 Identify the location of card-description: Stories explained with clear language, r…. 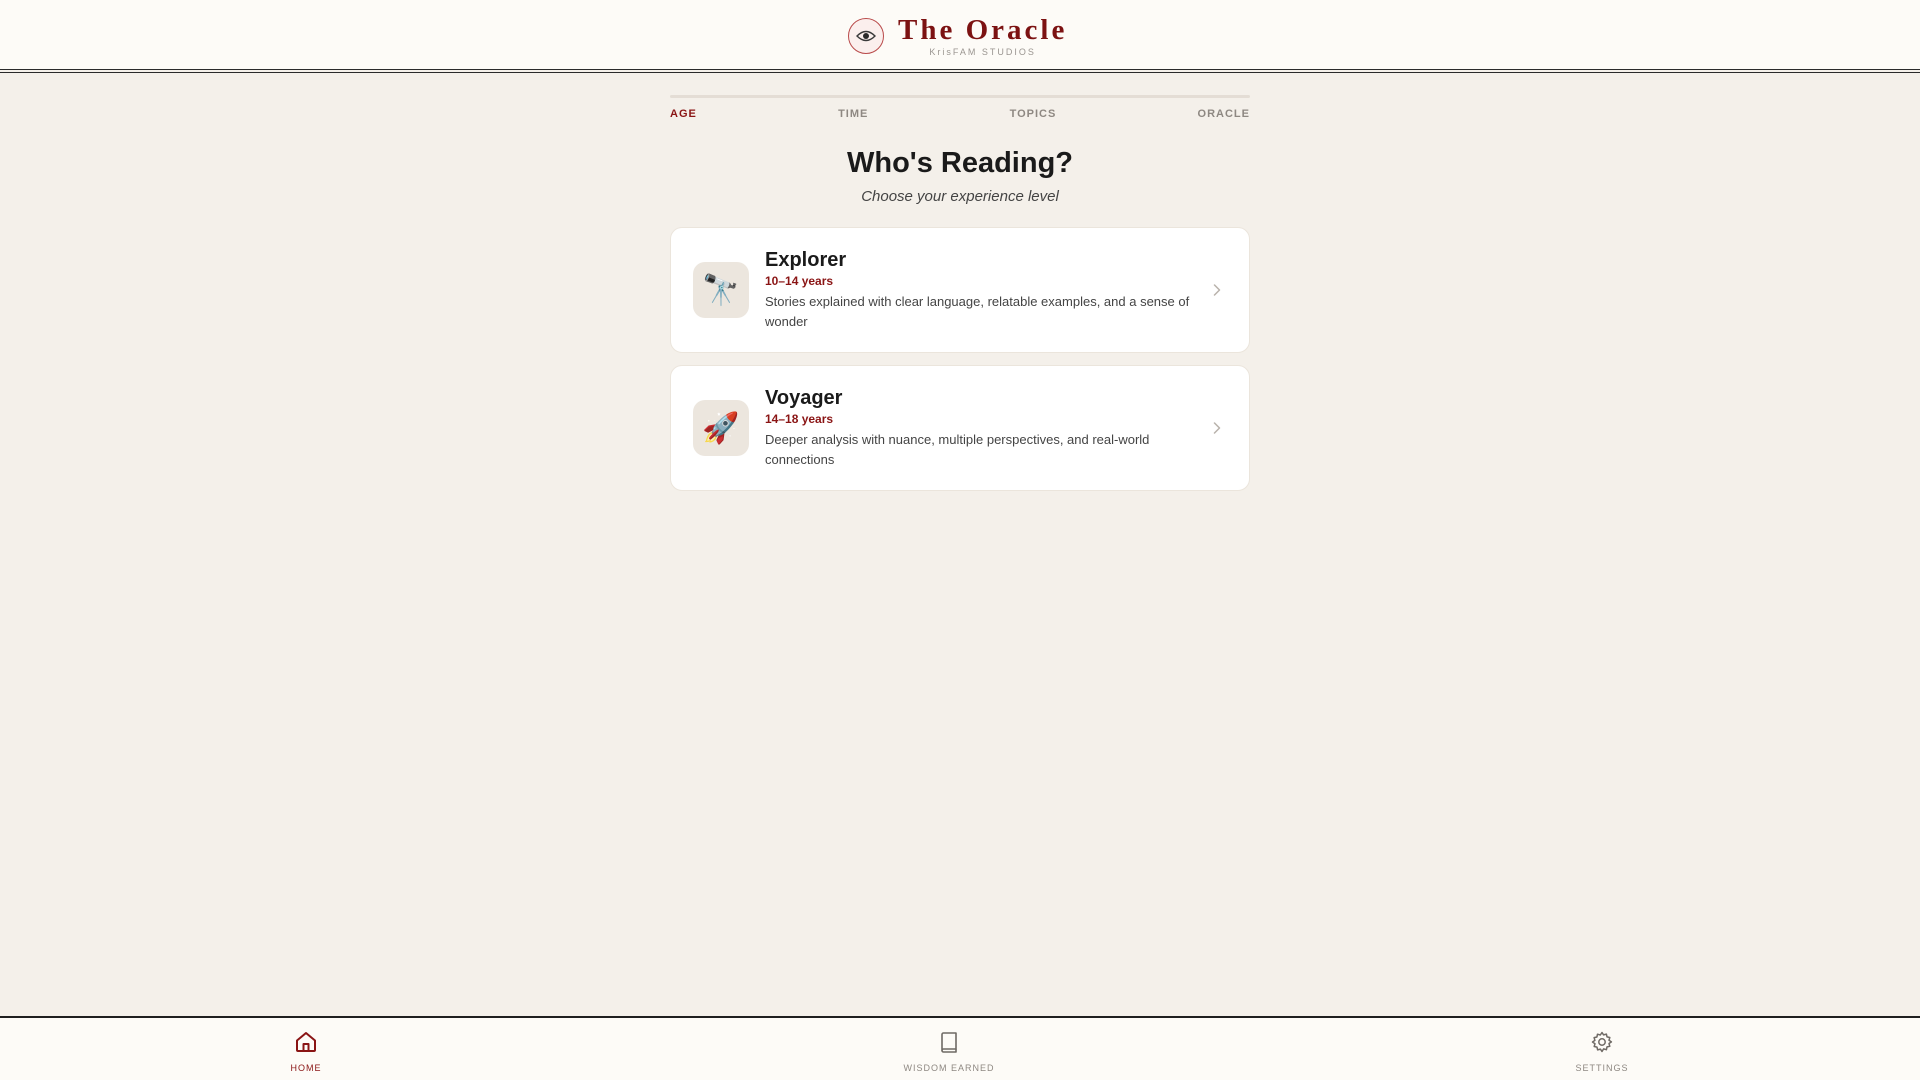
(977, 311).